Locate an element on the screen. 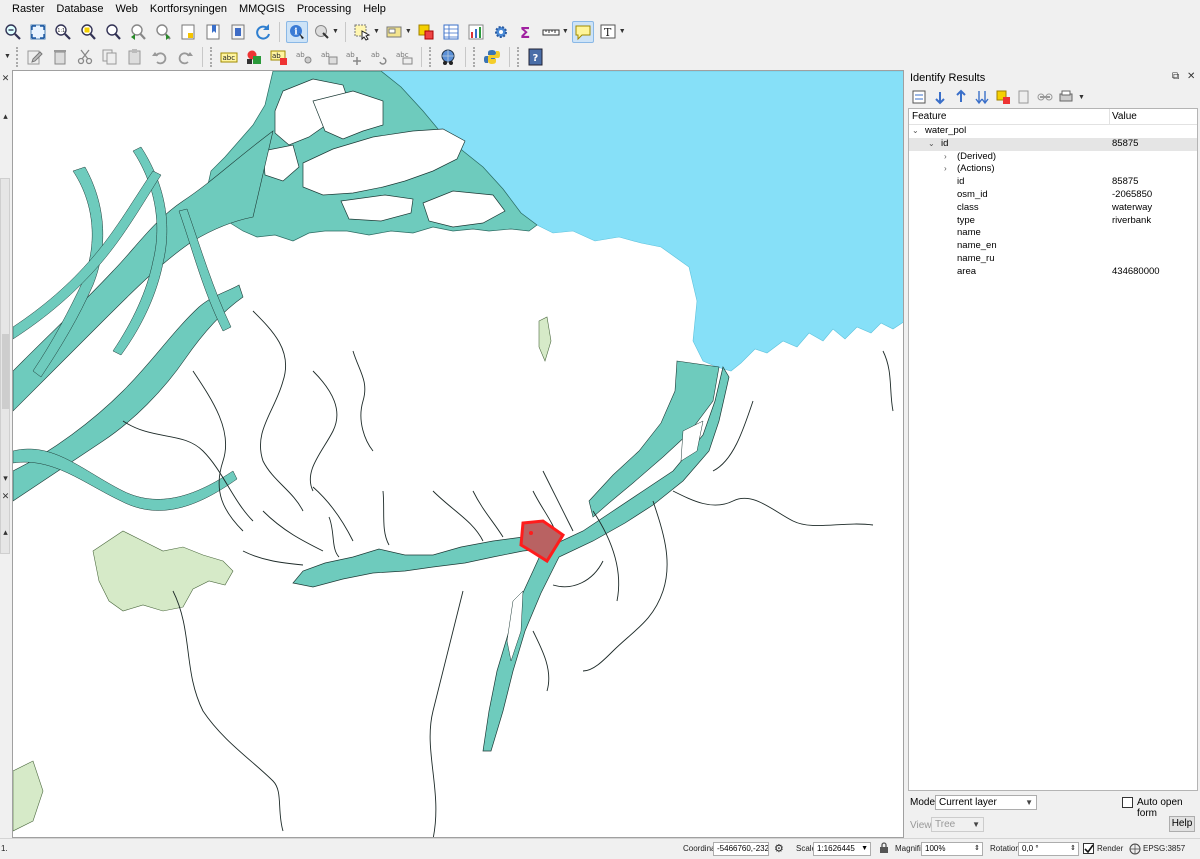 This screenshot has height=859, width=1200. label-pin-icon: ab is located at coordinates (304, 57).